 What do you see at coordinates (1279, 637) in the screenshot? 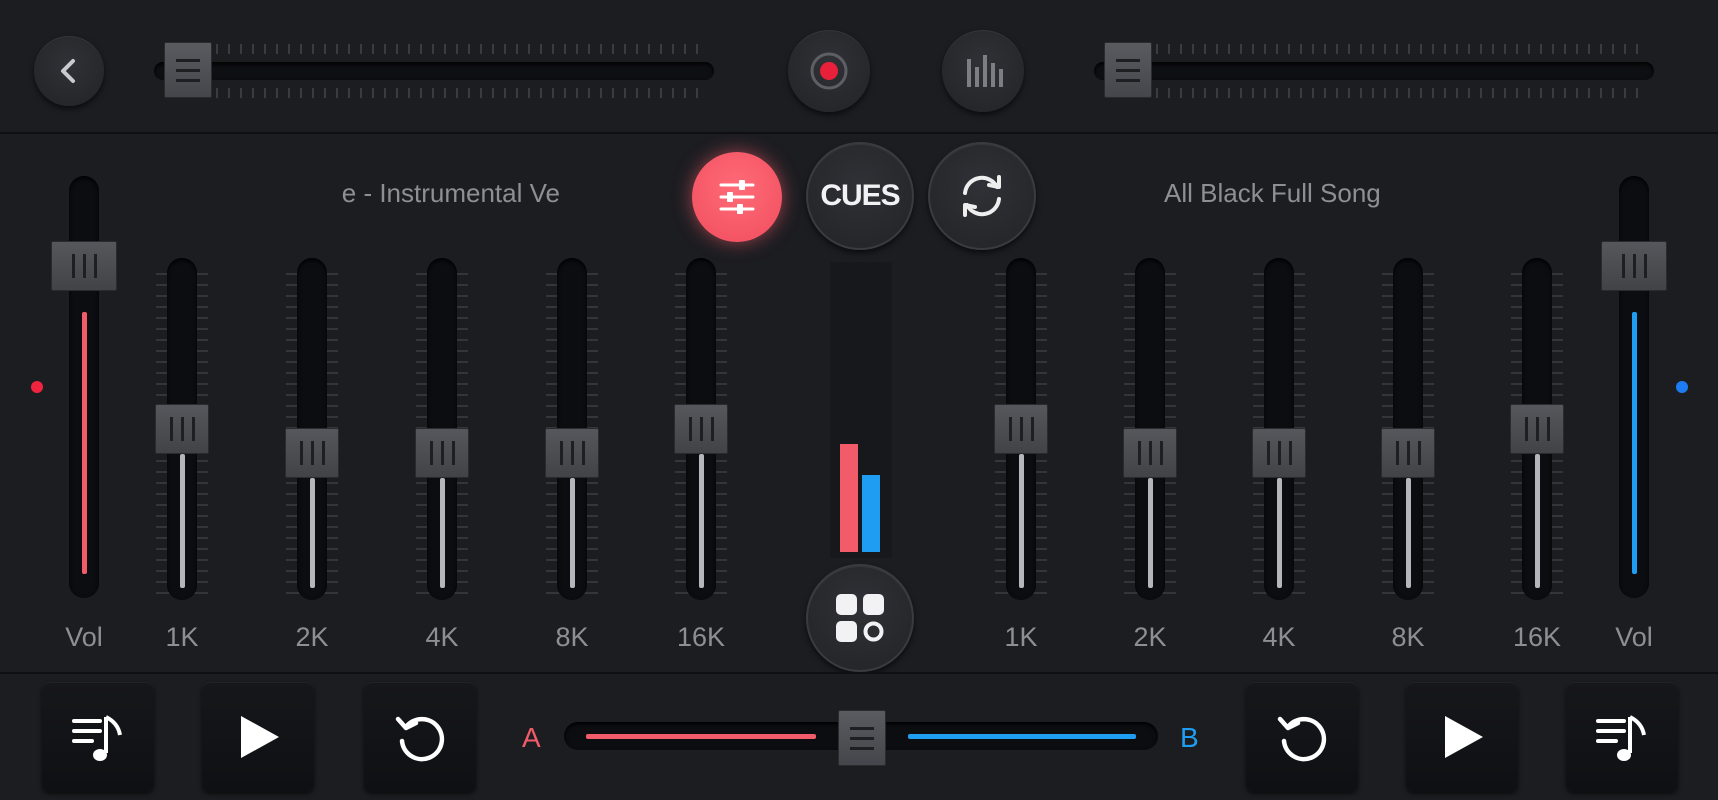
I see `deck-b-eq-2-label: 4K` at bounding box center [1279, 637].